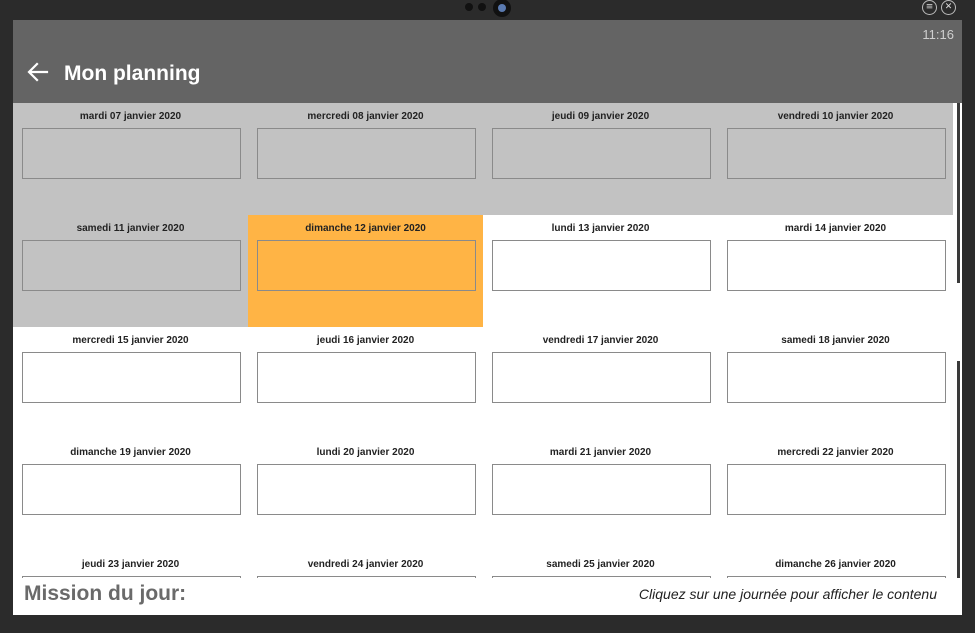 The height and width of the screenshot is (633, 975). Describe the element at coordinates (130, 116) in the screenshot. I see `day-label: mardi 07 janvier 2020` at that location.